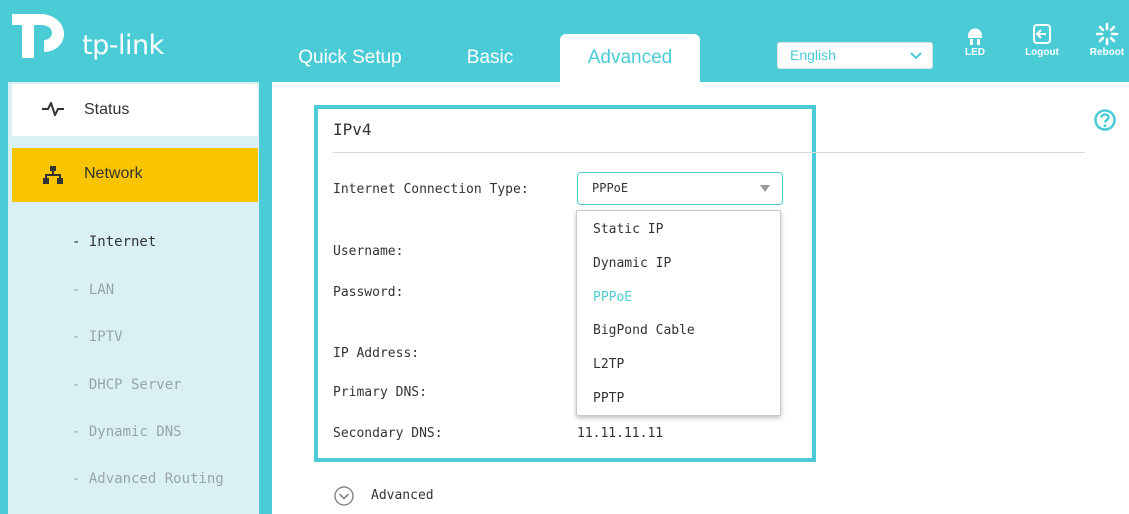 The image size is (1129, 514). What do you see at coordinates (148, 479) in the screenshot?
I see `sidebar-item-advanced-routing: - Advanced Routing` at bounding box center [148, 479].